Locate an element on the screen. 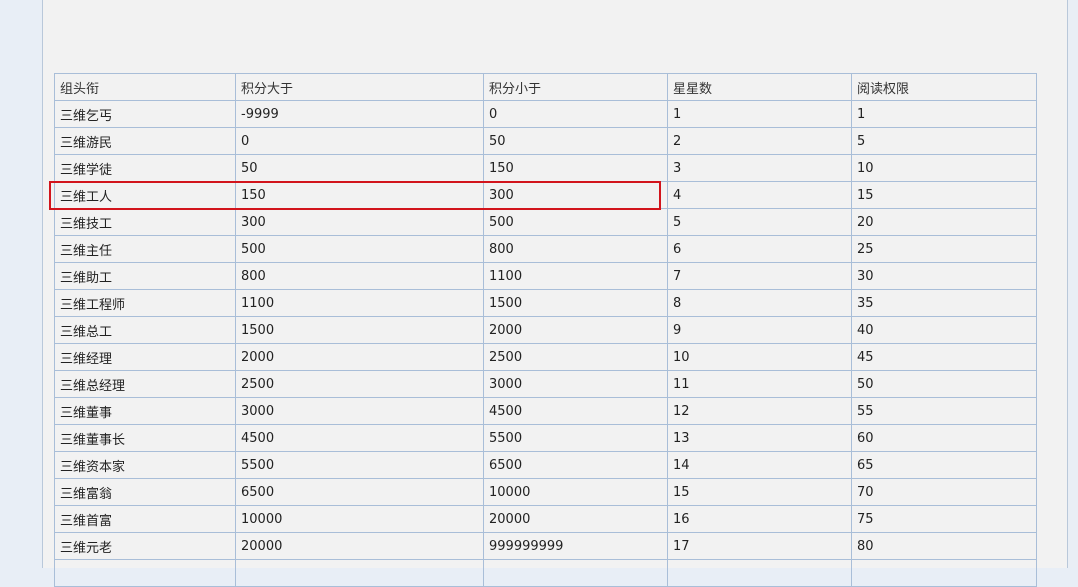 The height and width of the screenshot is (587, 1078). cell-credits-max: 4500 is located at coordinates (575, 411).